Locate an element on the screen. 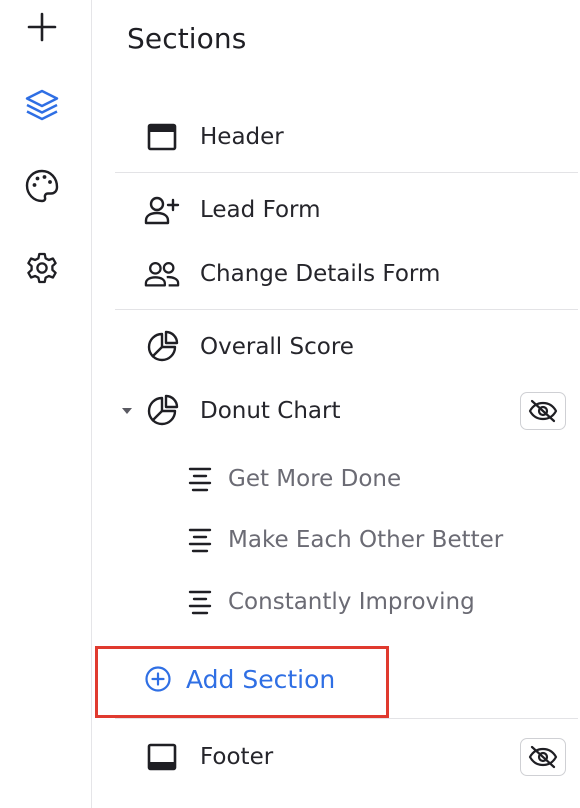  header-layout-icon is located at coordinates (162, 137).